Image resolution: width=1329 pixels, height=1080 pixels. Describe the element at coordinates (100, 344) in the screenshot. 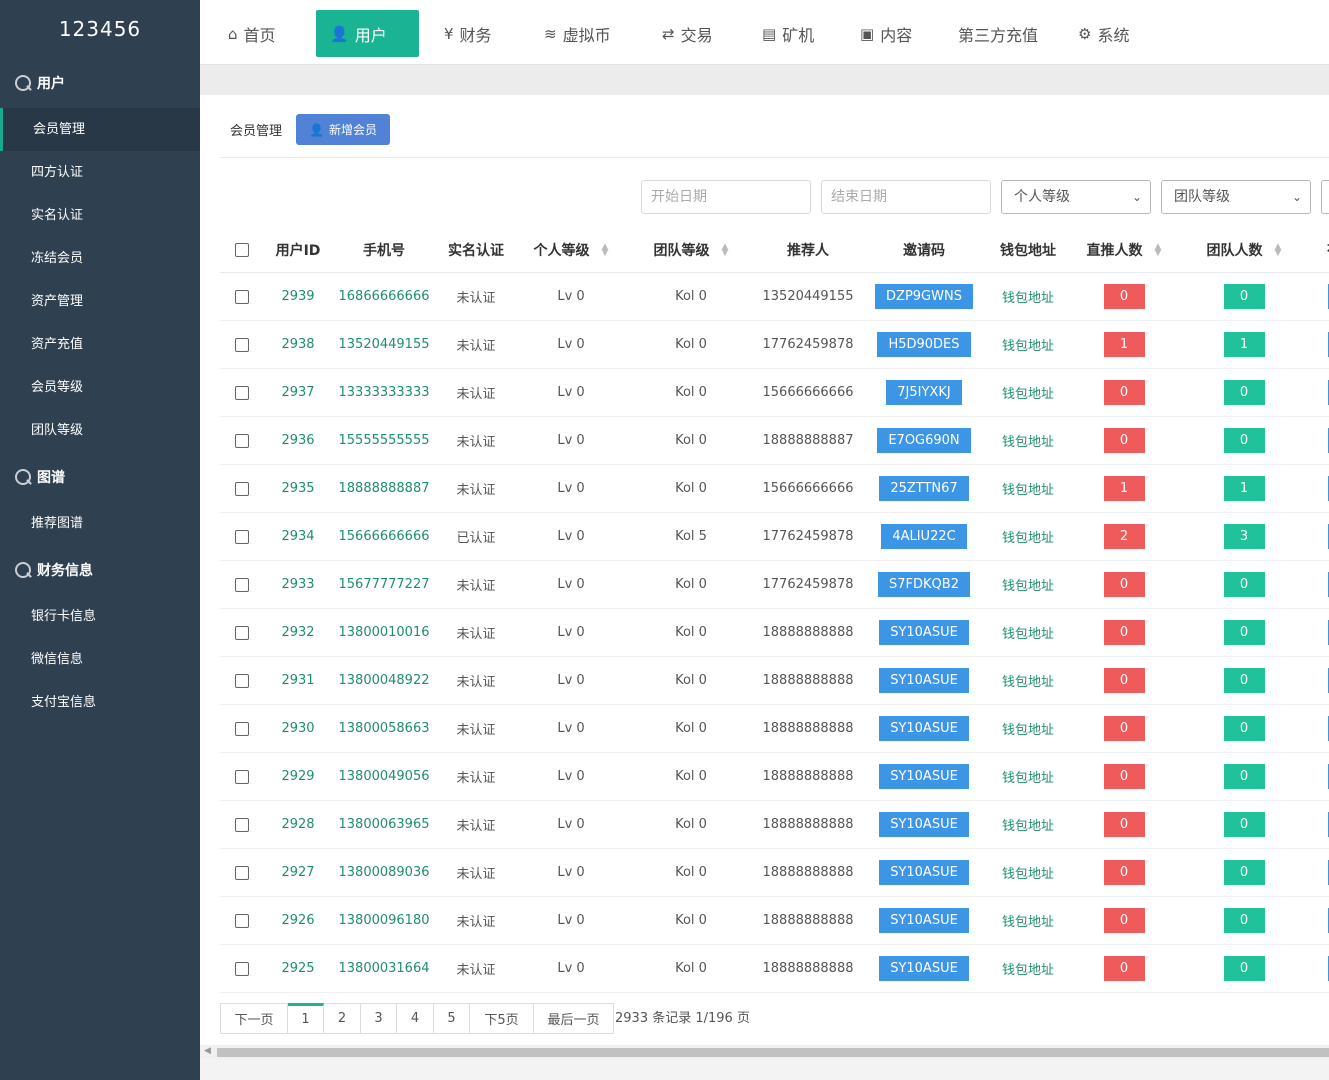

I see `sidebar-item: 资产充值` at that location.